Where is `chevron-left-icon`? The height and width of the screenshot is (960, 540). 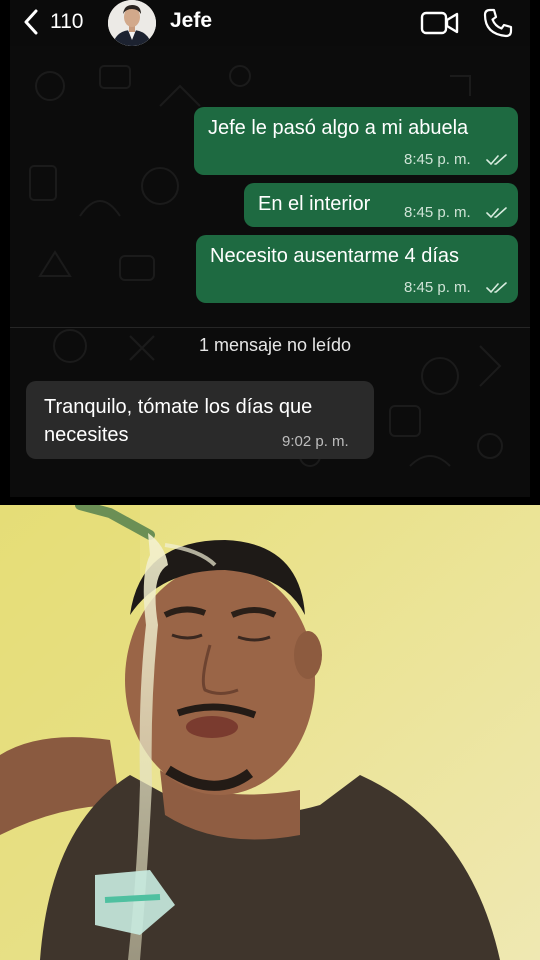 chevron-left-icon is located at coordinates (31, 22).